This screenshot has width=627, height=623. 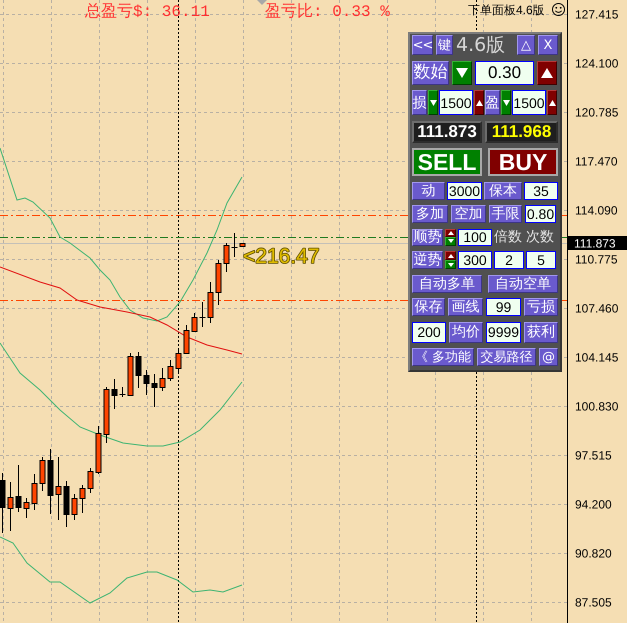 What do you see at coordinates (558, 9) in the screenshot?
I see `smiley-icon` at bounding box center [558, 9].